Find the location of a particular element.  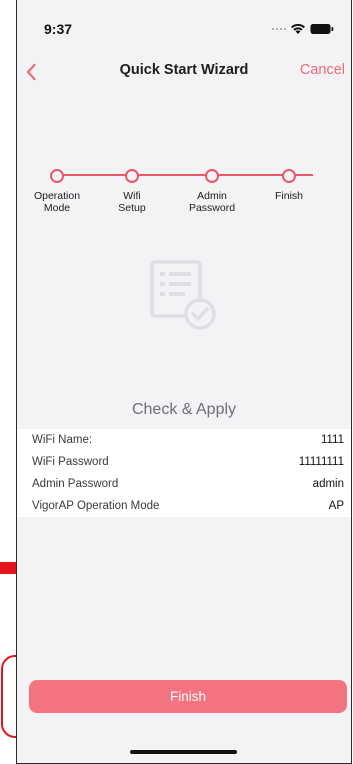

summary-label: Admin Password is located at coordinates (75, 484).